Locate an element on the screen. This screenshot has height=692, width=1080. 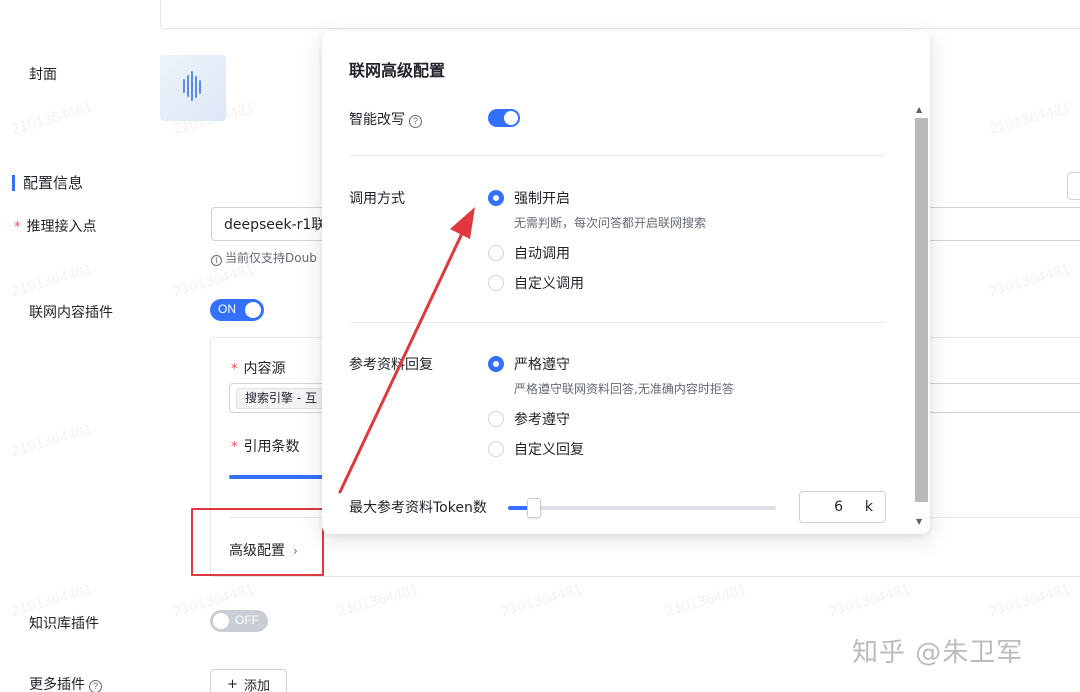
max-tokens-input: 6 k is located at coordinates (842, 507).